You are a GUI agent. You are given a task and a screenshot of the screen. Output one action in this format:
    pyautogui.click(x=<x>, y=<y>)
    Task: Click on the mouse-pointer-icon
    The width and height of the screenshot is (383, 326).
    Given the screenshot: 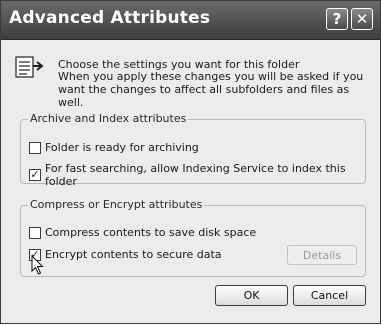 What is the action you would take?
    pyautogui.click(x=37, y=265)
    